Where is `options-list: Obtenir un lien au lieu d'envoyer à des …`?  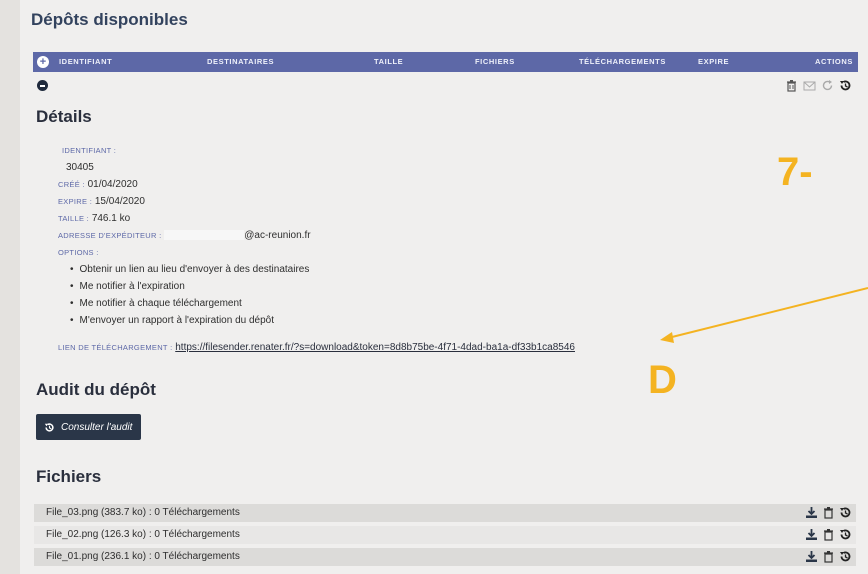
options-list: Obtenir un lien au lieu d'envoyer à des … is located at coordinates (316, 295).